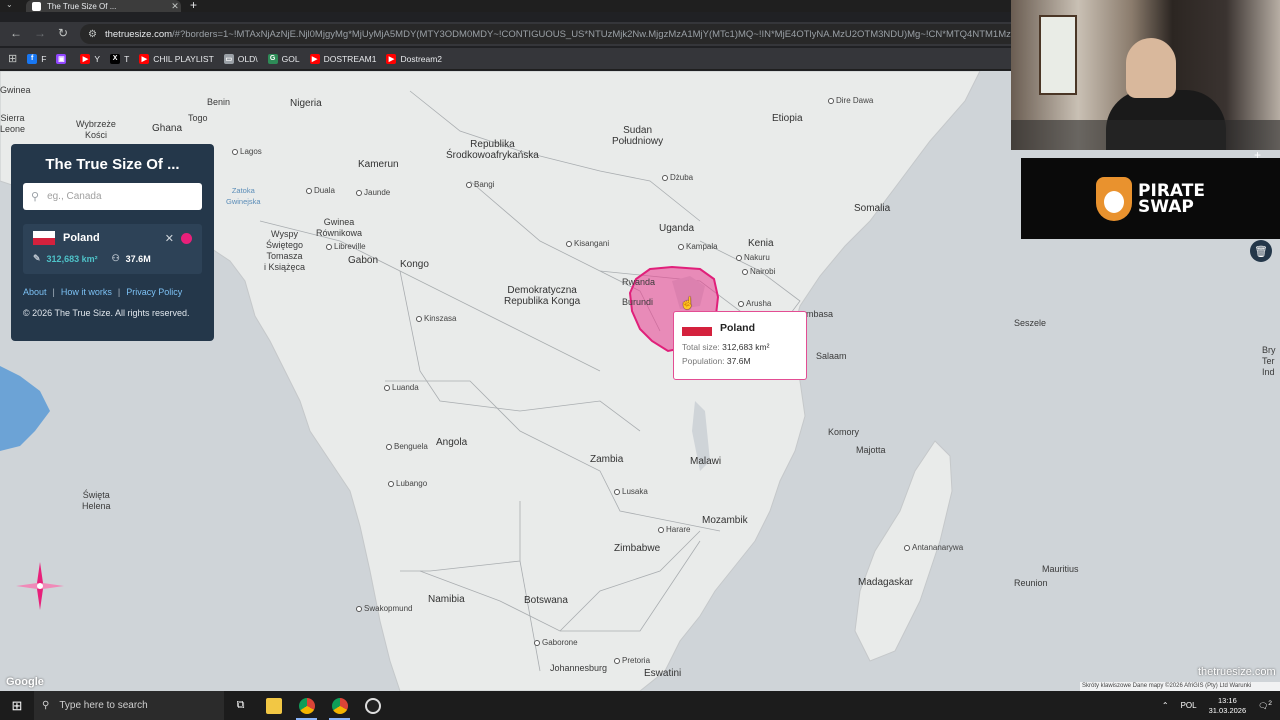 The height and width of the screenshot is (720, 1280). Describe the element at coordinates (86, 292) in the screenshot. I see `how-it-works-link: How it works` at that location.